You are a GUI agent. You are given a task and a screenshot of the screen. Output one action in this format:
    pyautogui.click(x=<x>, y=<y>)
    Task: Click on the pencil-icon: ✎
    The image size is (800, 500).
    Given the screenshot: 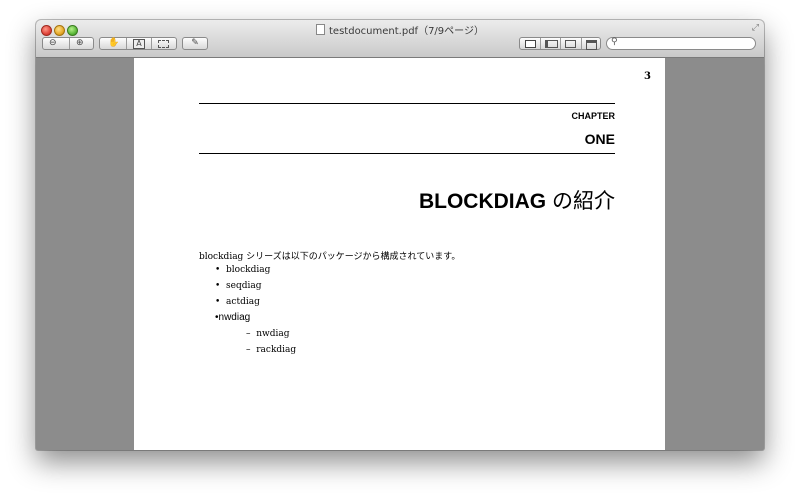 What is the action you would take?
    pyautogui.click(x=195, y=43)
    